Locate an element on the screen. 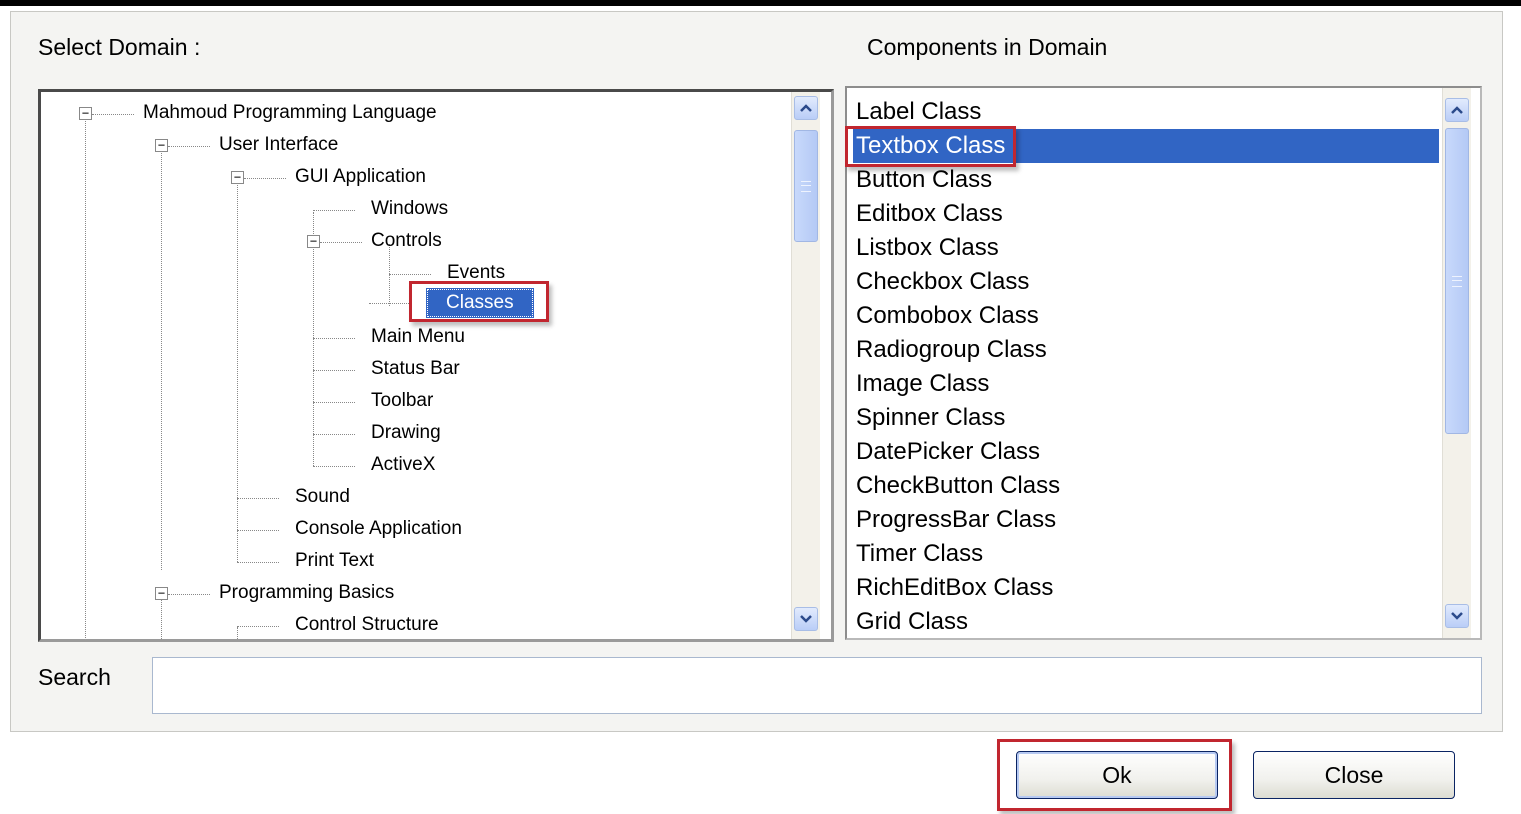  search-label: Search is located at coordinates (74, 677).